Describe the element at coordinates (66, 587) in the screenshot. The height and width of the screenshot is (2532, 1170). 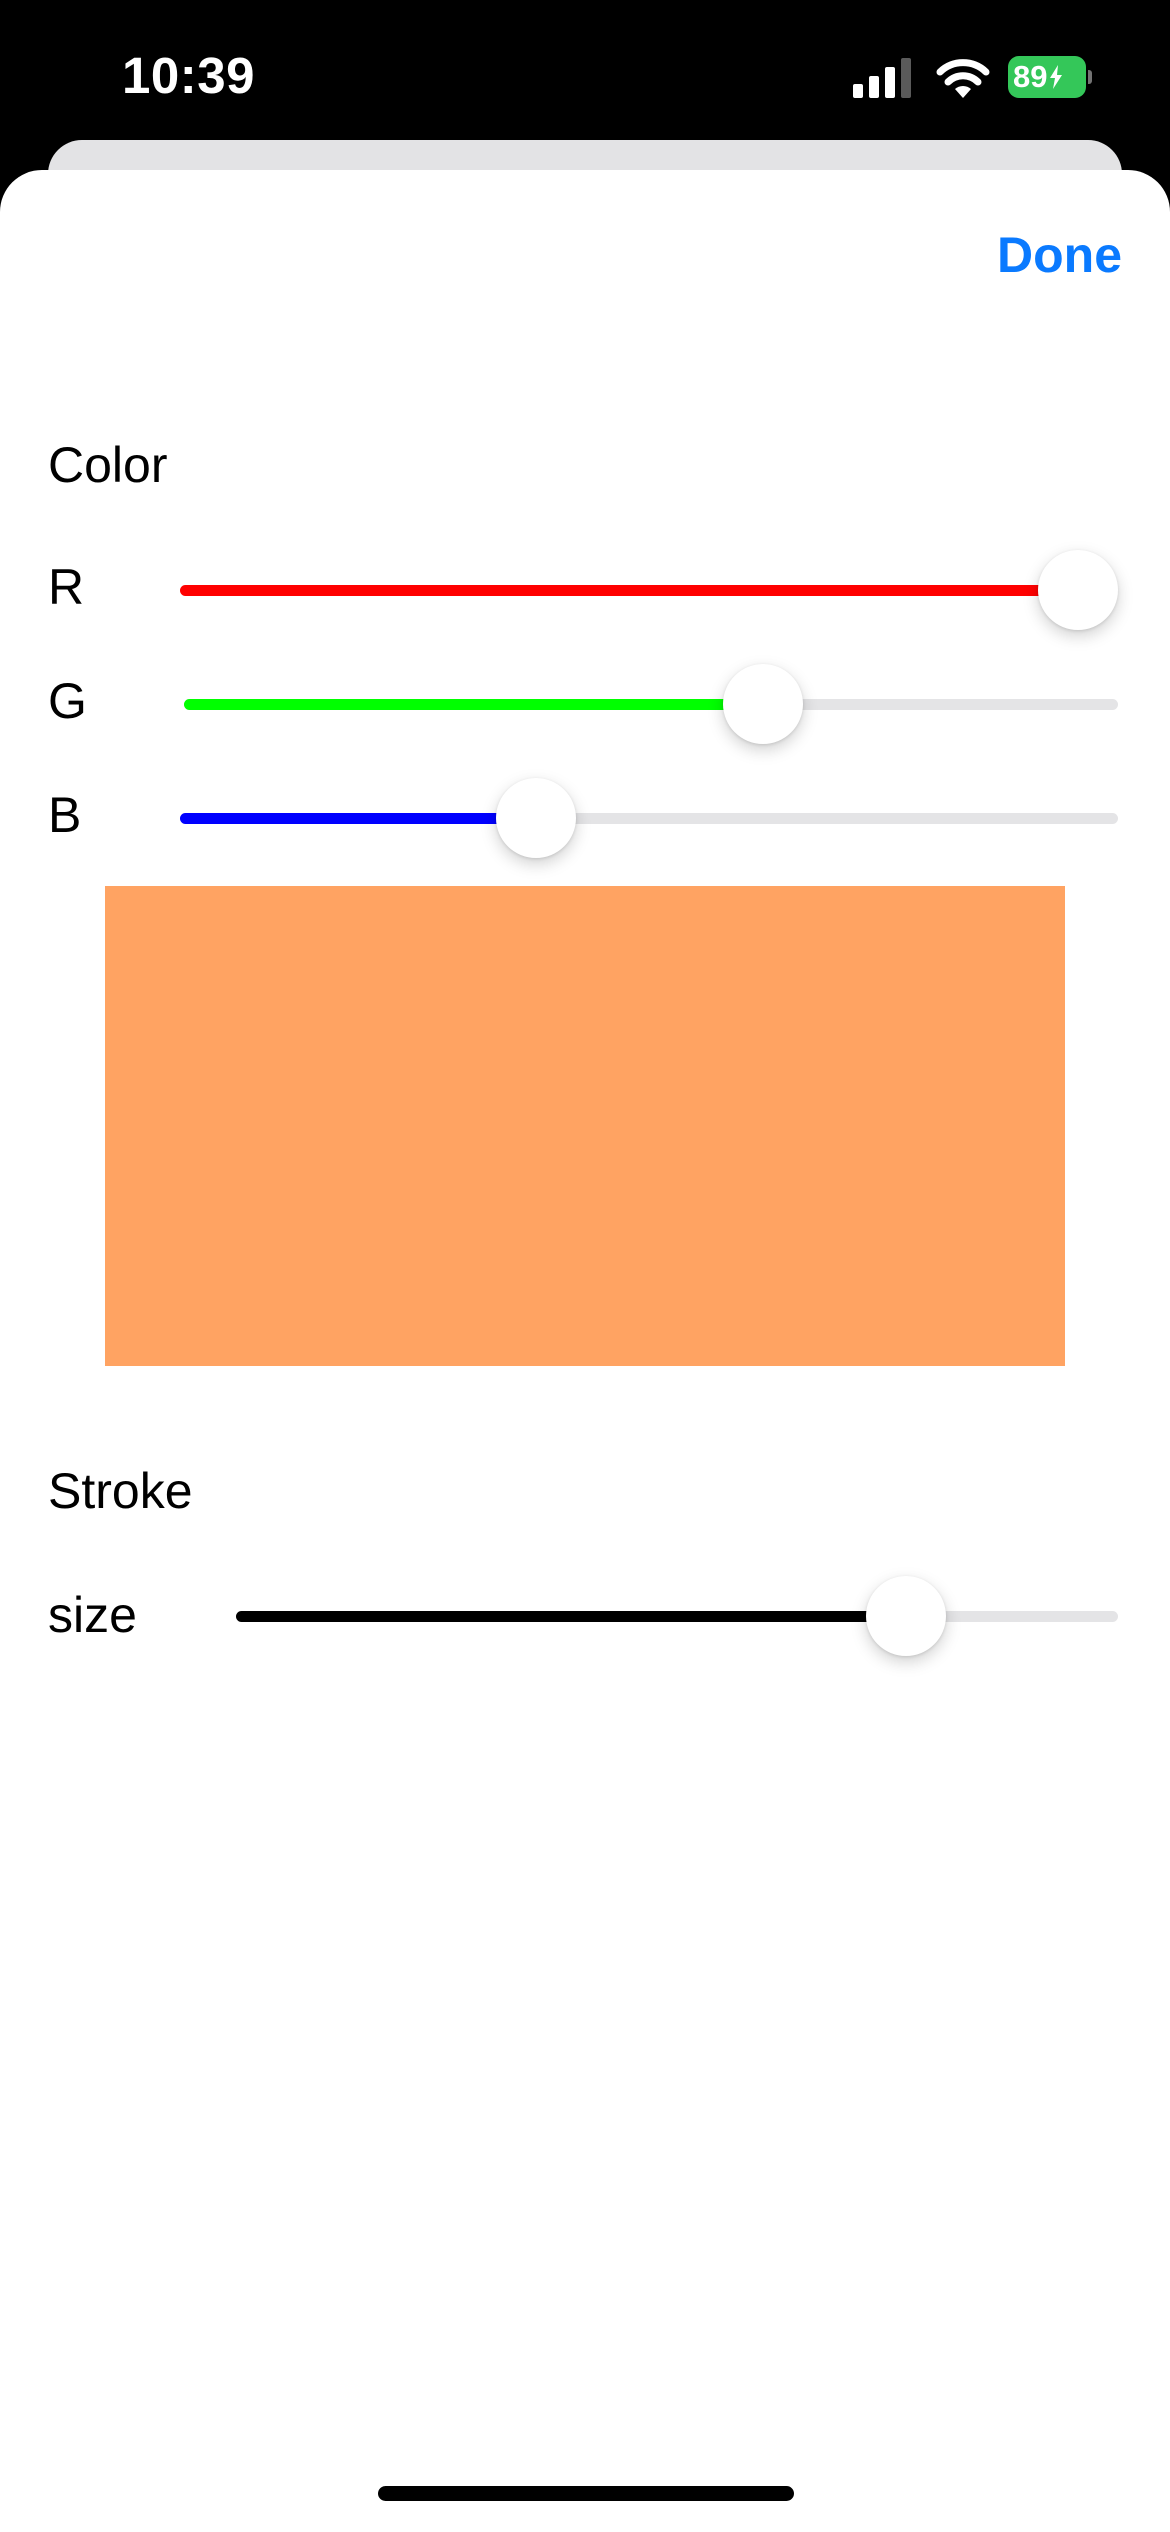
I see `red-slider-label: R` at that location.